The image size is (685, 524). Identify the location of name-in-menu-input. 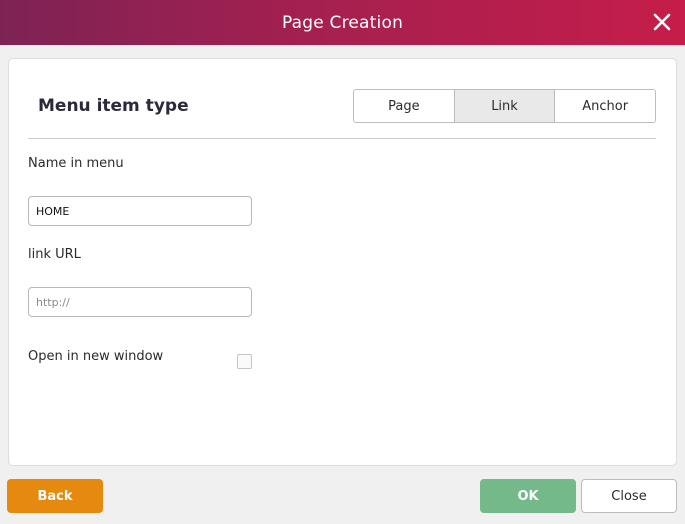
(140, 211).